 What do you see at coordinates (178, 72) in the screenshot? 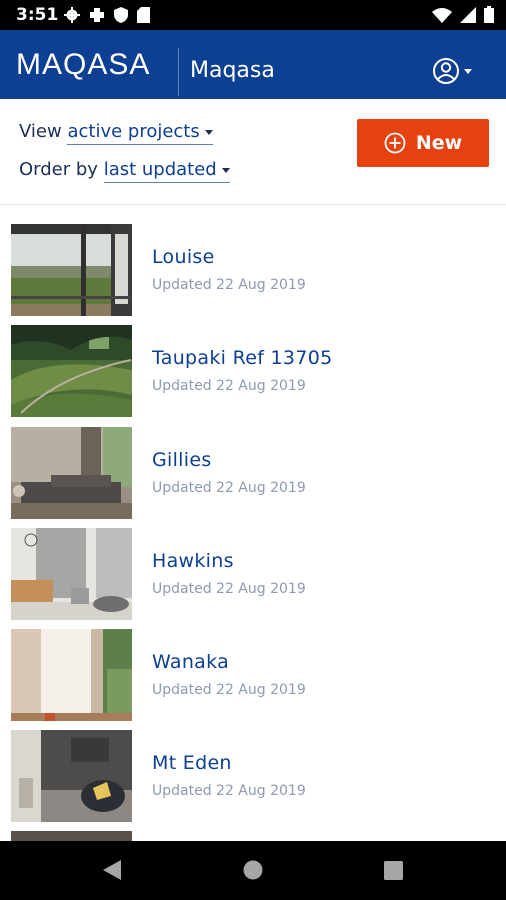
I see `app-bar-divider` at bounding box center [178, 72].